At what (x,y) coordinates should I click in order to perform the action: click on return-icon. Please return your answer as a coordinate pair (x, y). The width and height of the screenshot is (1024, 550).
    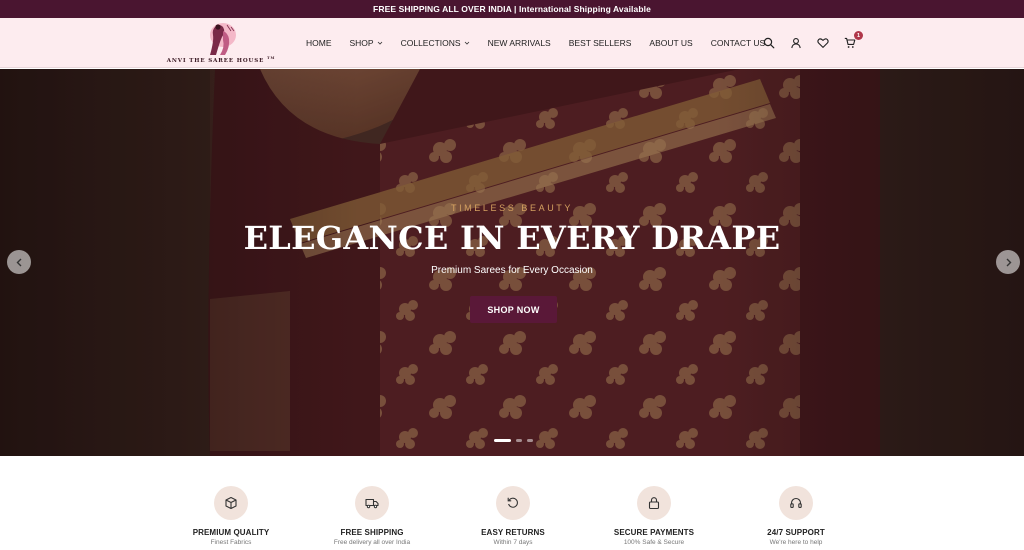
    Looking at the image, I should click on (512, 502).